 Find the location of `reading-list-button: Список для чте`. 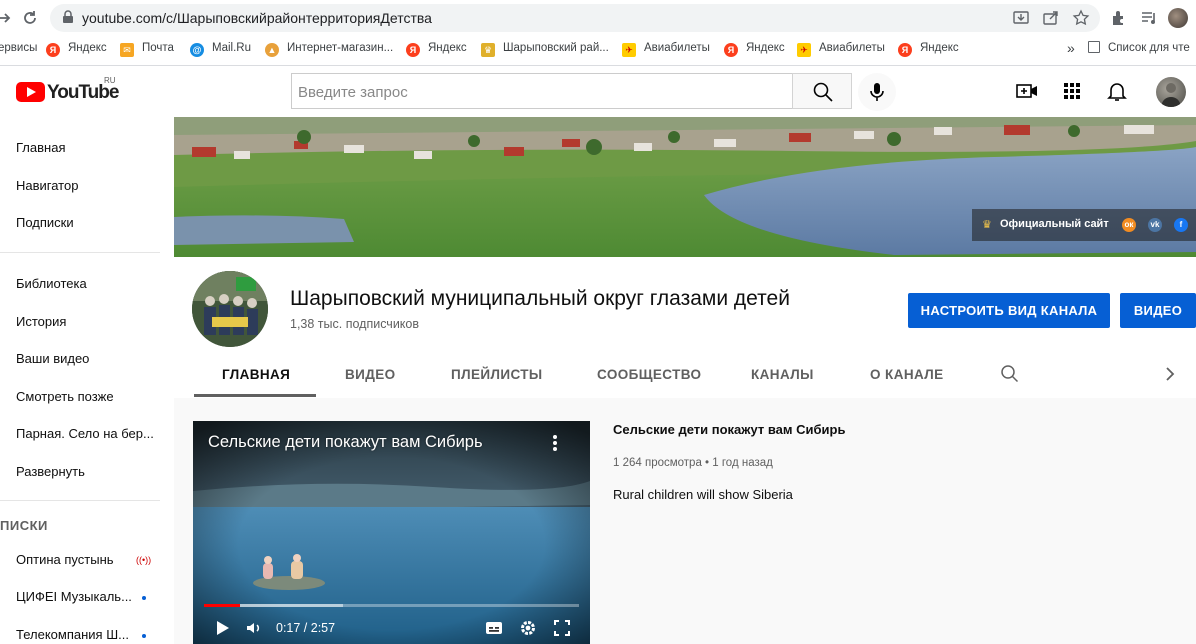

reading-list-button: Список для чте is located at coordinates (1142, 48).